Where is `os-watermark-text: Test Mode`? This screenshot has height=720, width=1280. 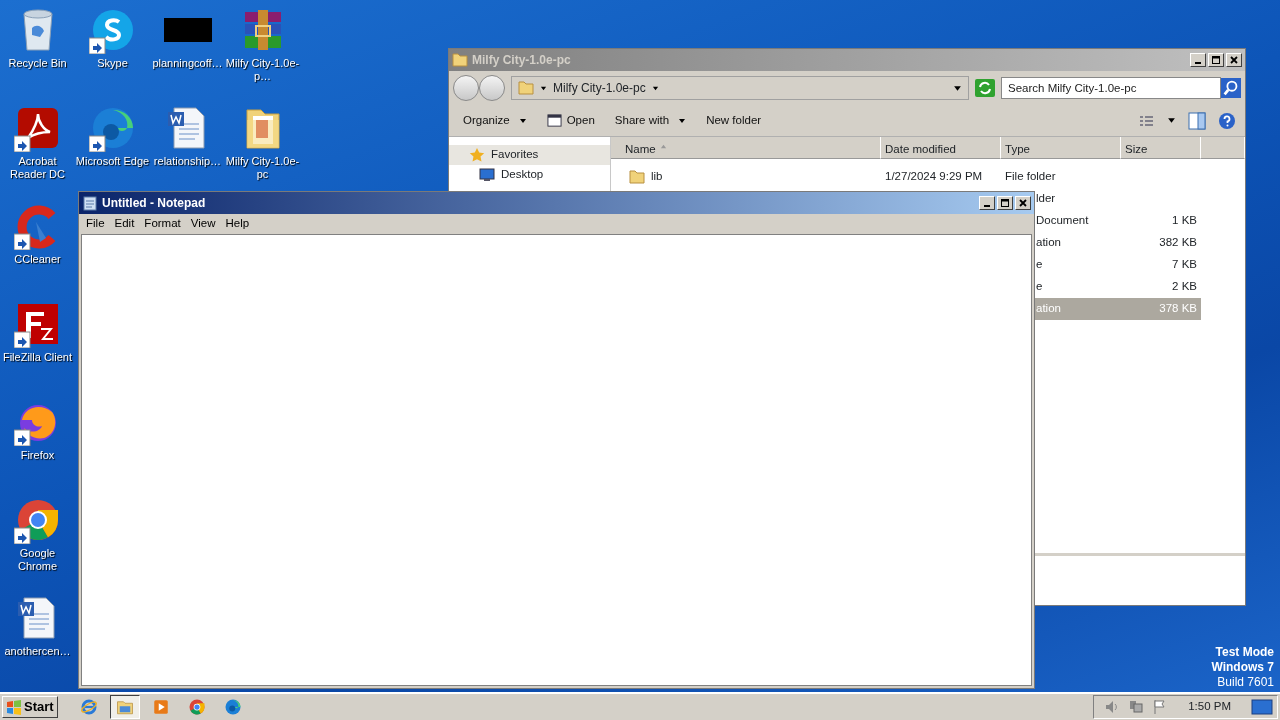
os-watermark-text: Test Mode is located at coordinates (1244, 652).